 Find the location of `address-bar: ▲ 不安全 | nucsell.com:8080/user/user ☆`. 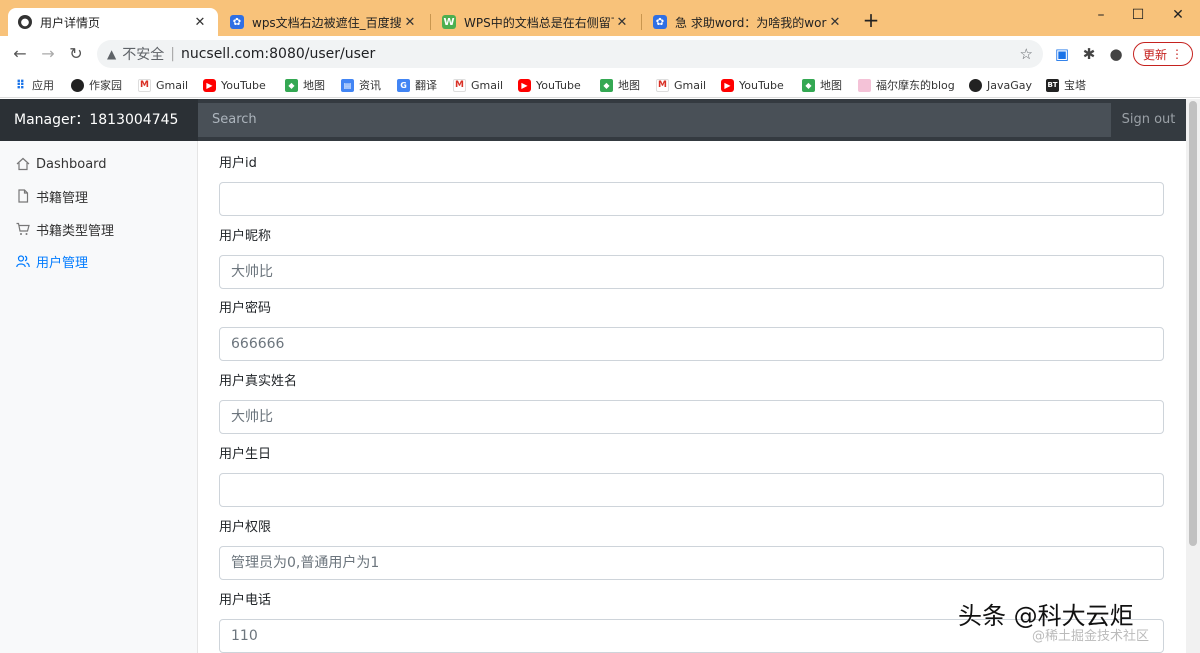

address-bar: ▲ 不安全 | nucsell.com:8080/user/user ☆ is located at coordinates (570, 54).